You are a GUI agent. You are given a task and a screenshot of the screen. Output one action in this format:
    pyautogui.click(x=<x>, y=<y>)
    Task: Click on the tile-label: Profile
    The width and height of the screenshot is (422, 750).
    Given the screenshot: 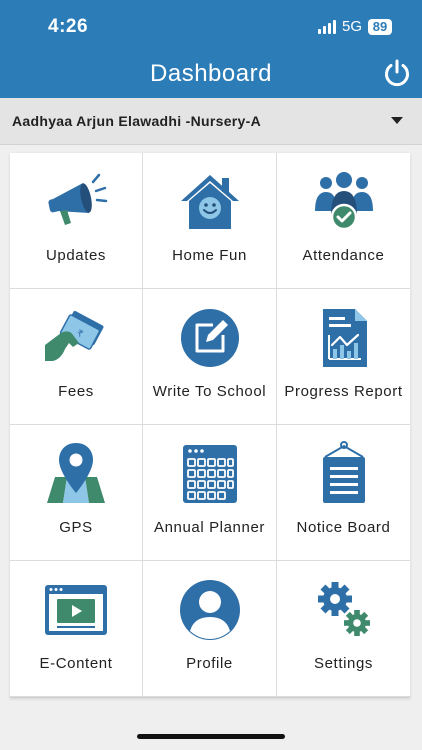 What is the action you would take?
    pyautogui.click(x=209, y=663)
    